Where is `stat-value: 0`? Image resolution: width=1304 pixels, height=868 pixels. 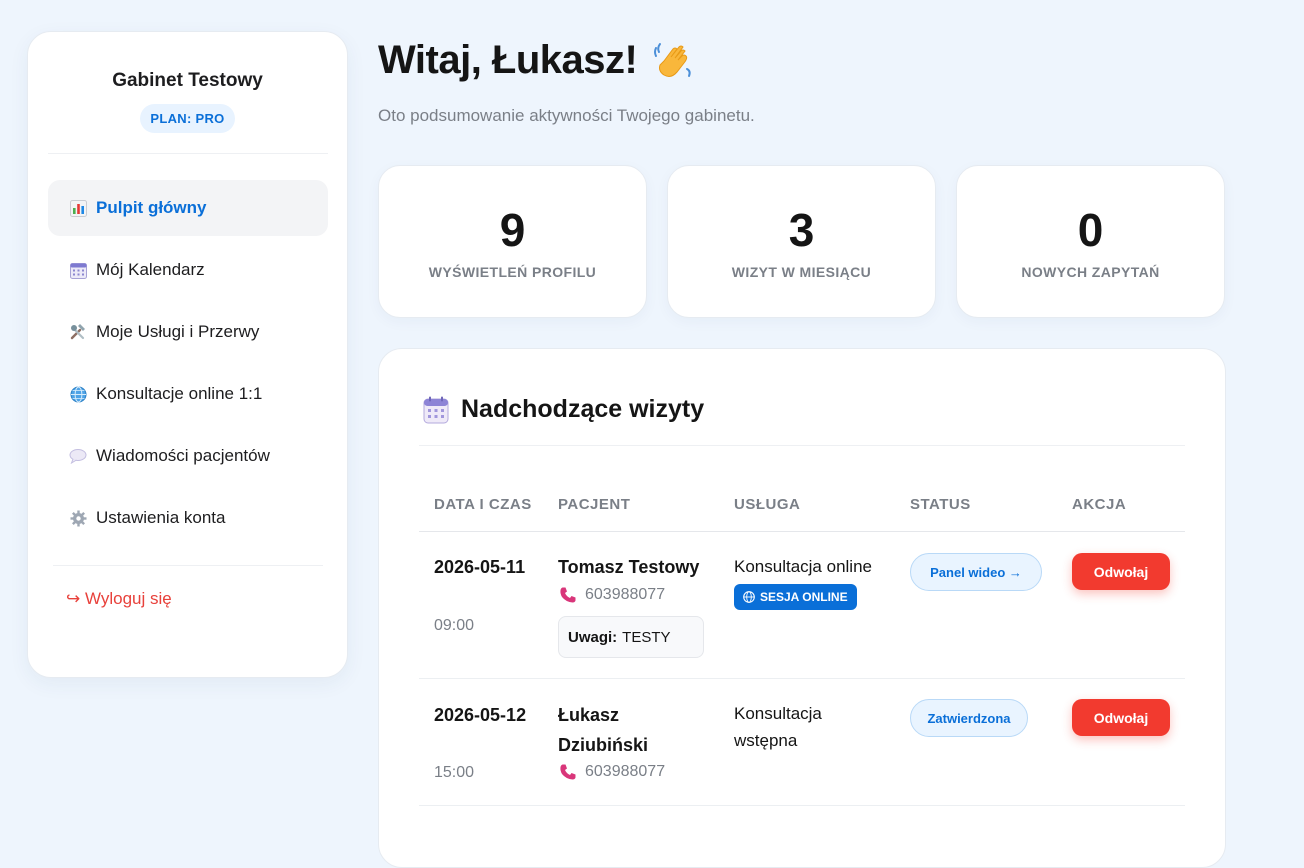
stat-value: 0 is located at coordinates (1090, 230).